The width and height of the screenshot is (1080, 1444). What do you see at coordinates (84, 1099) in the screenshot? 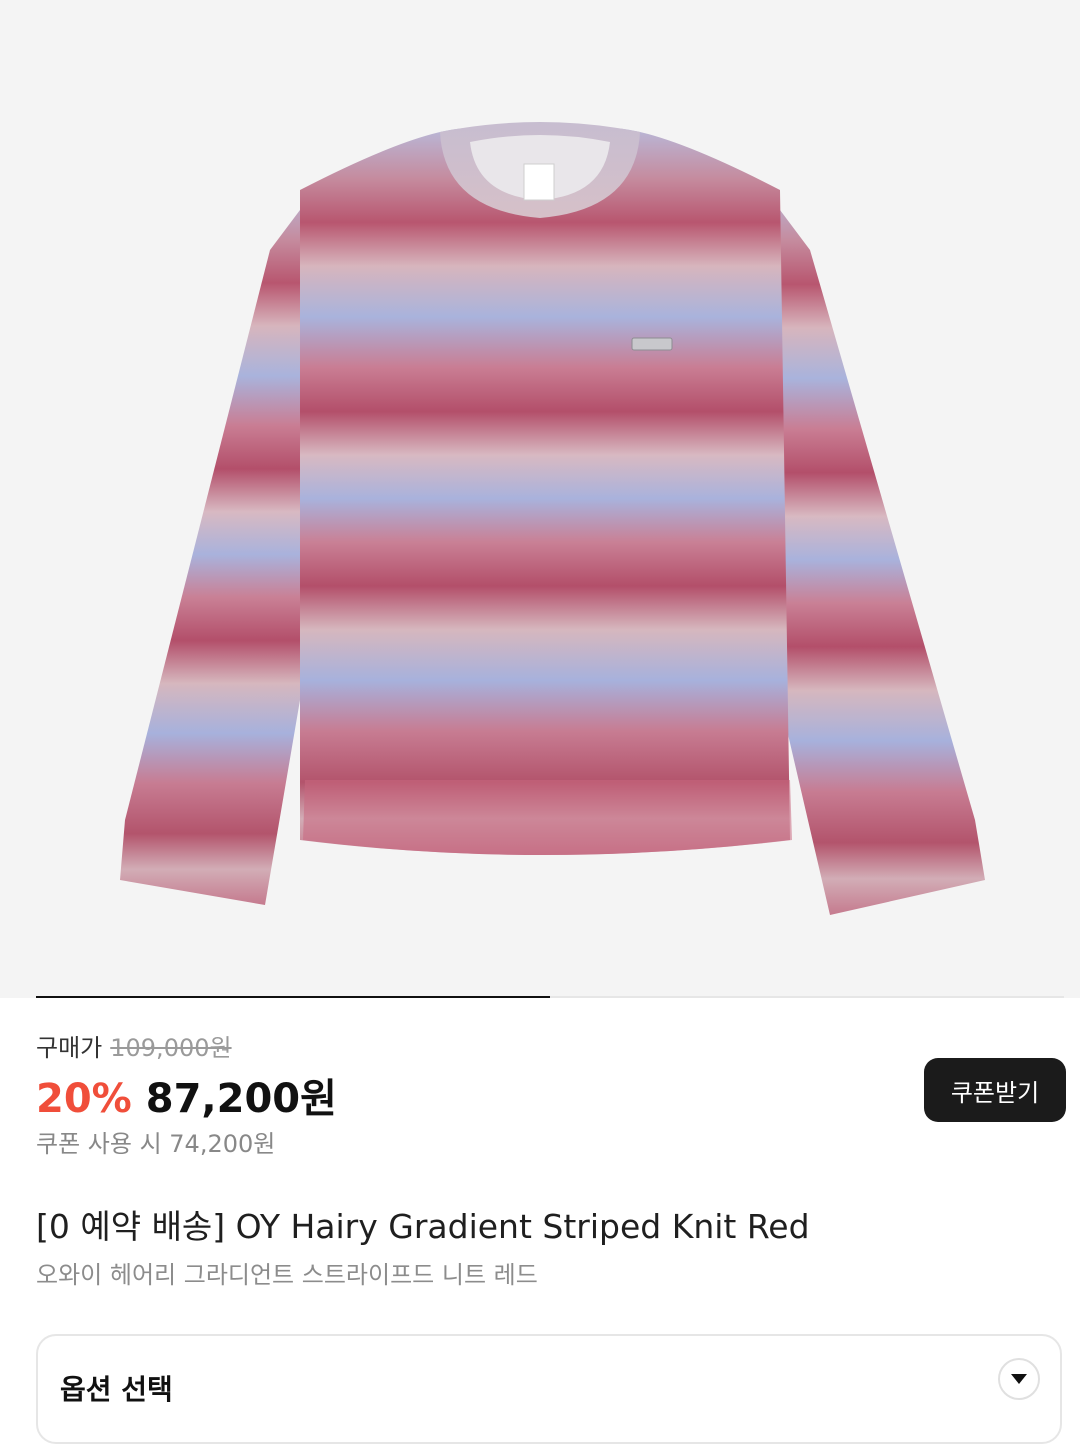
I see `discount-rate: 20%` at bounding box center [84, 1099].